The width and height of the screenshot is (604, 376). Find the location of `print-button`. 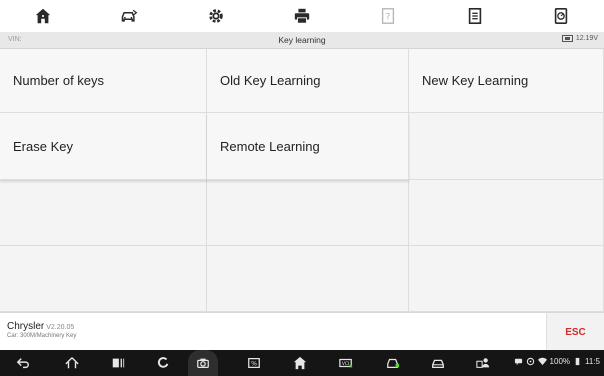

print-button is located at coordinates (302, 16).